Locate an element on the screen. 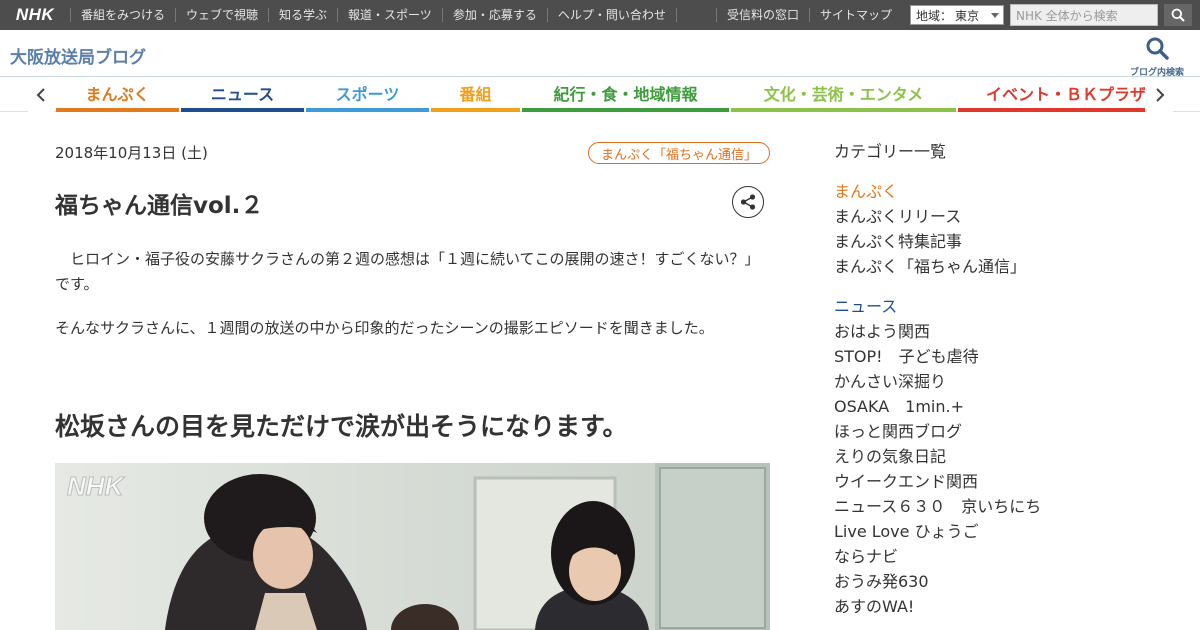 Image resolution: width=1200 pixels, height=630 pixels. blog-header: 大阪放送局ブログ ブログ内検索 is located at coordinates (600, 54).